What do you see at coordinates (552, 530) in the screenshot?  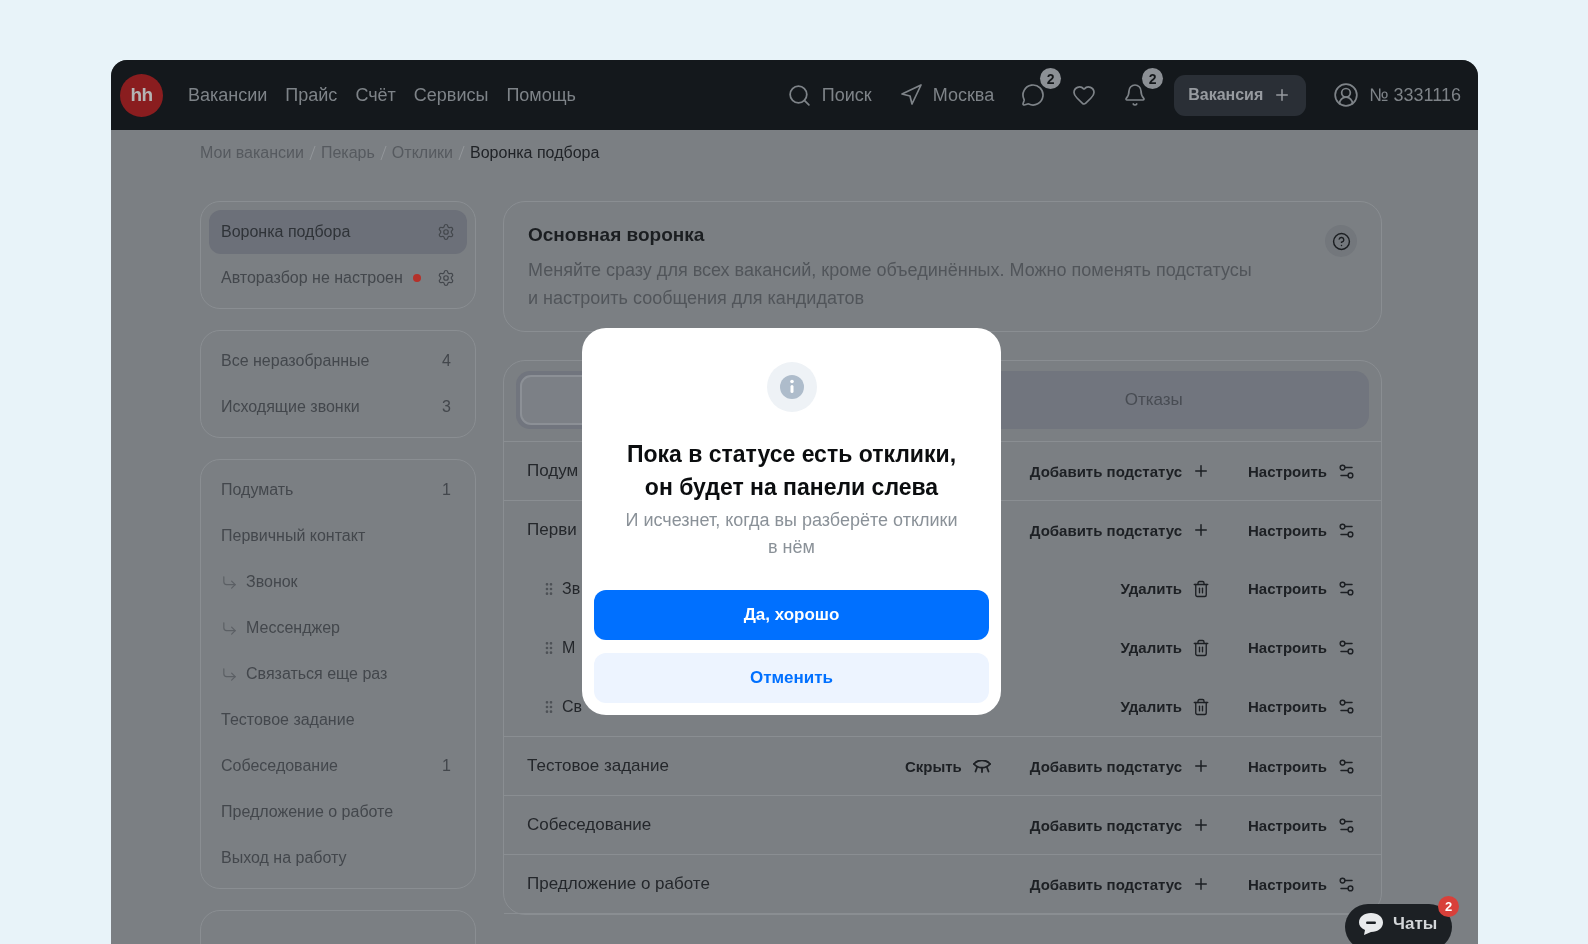 I see `stage-name: Перви` at bounding box center [552, 530].